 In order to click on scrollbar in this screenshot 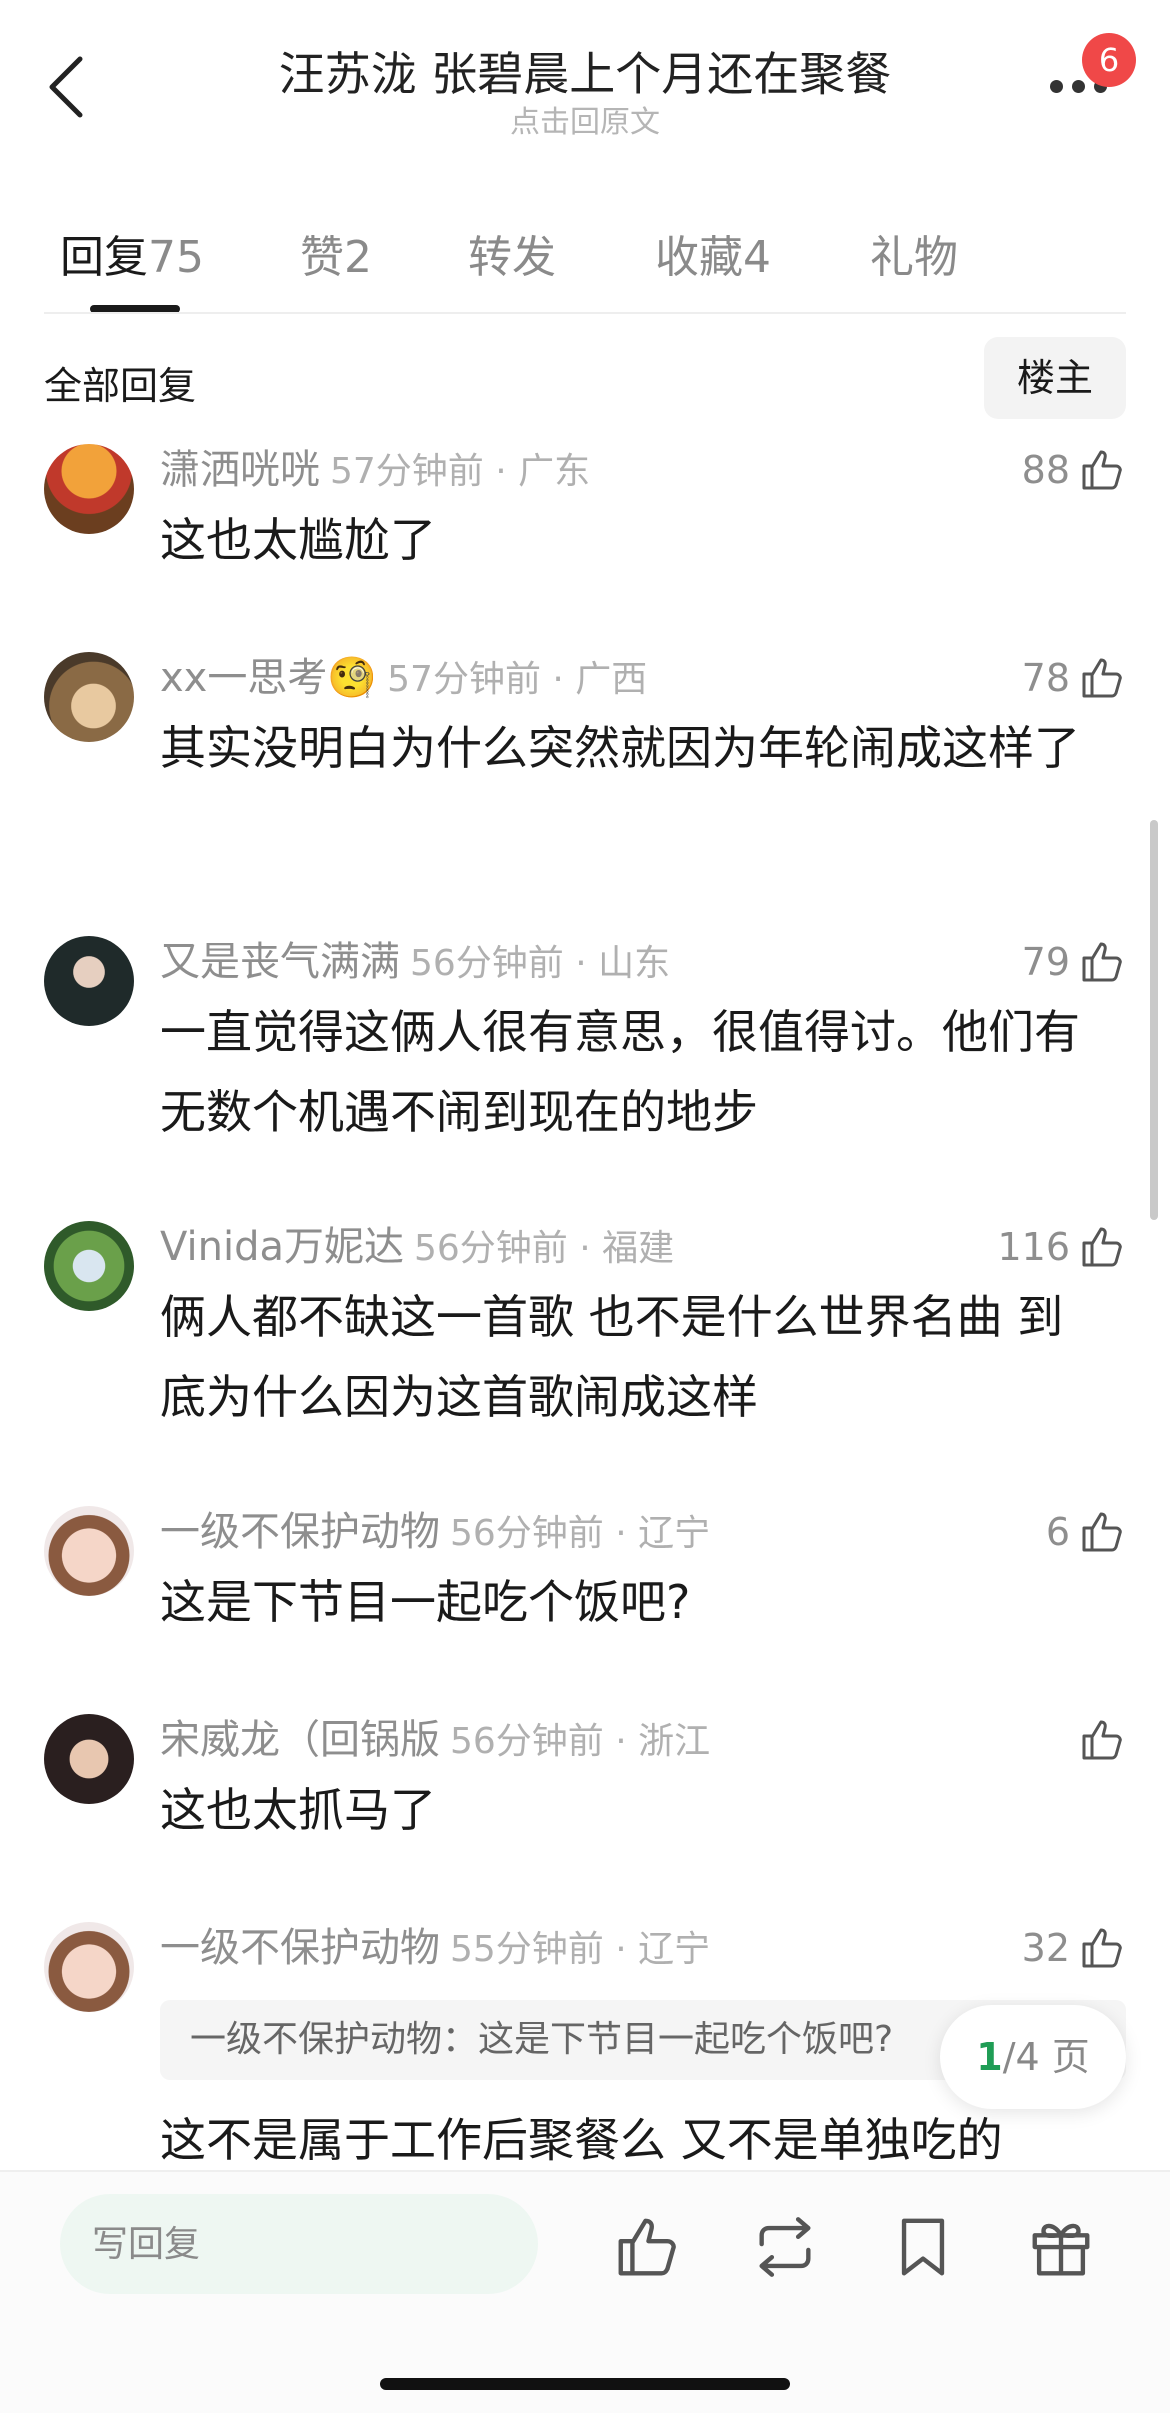, I will do `click(1154, 1020)`.